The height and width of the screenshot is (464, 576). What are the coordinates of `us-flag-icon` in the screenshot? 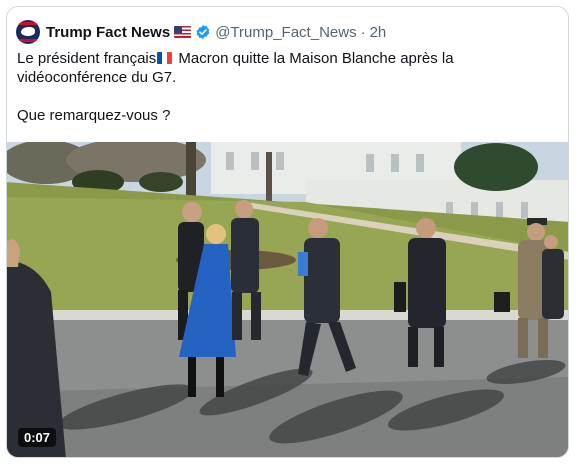 It's located at (183, 32).